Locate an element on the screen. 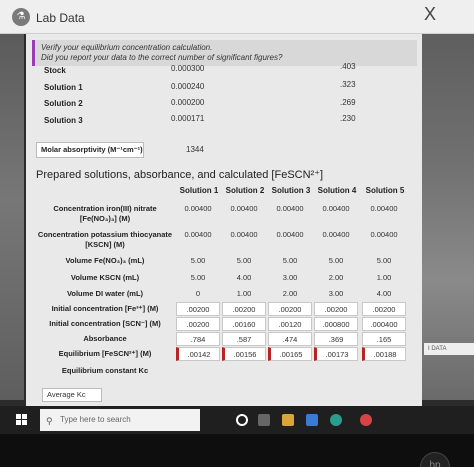 Image resolution: width=474 pixels, height=467 pixels. close-icon: X is located at coordinates (430, 14).